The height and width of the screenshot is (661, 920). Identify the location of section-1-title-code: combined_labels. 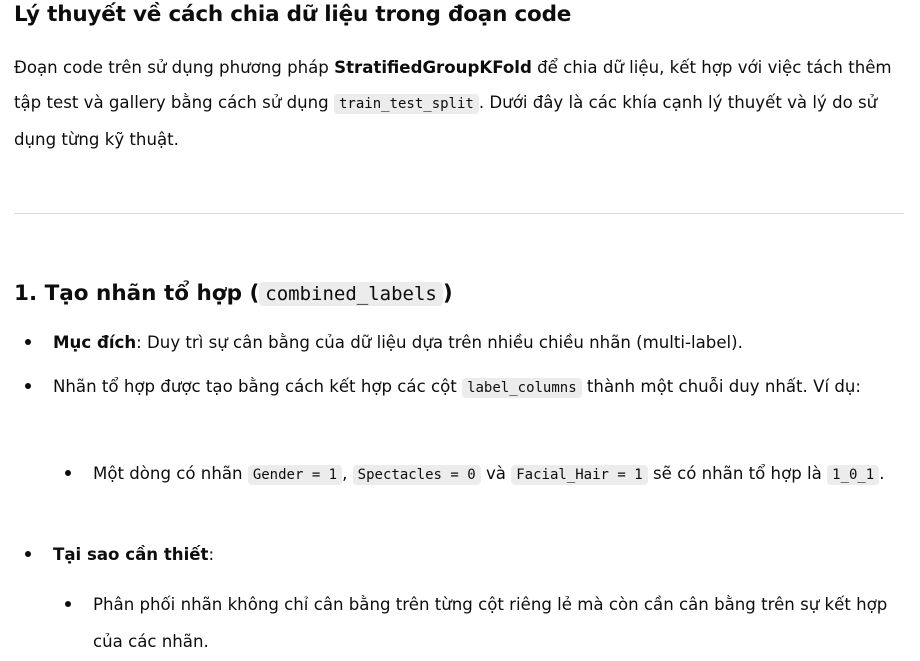
(351, 294).